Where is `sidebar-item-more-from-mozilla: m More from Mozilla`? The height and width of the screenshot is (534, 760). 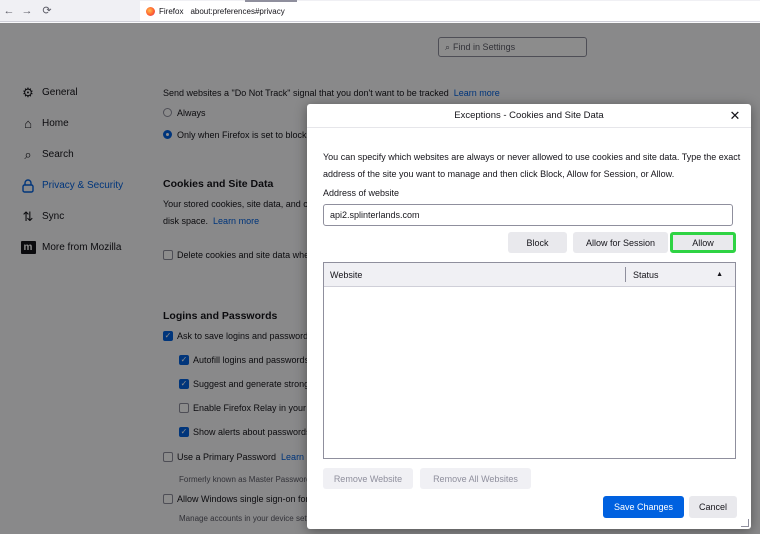
sidebar-item-more-from-mozilla: m More from Mozilla is located at coordinates (85, 247).